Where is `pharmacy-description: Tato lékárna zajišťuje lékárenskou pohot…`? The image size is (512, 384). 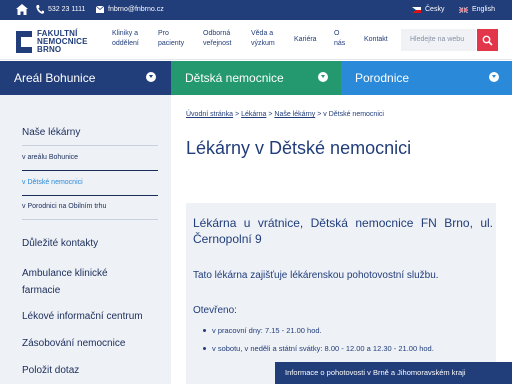 pharmacy-description: Tato lékárna zajišťuje lékárenskou pohot… is located at coordinates (316, 275).